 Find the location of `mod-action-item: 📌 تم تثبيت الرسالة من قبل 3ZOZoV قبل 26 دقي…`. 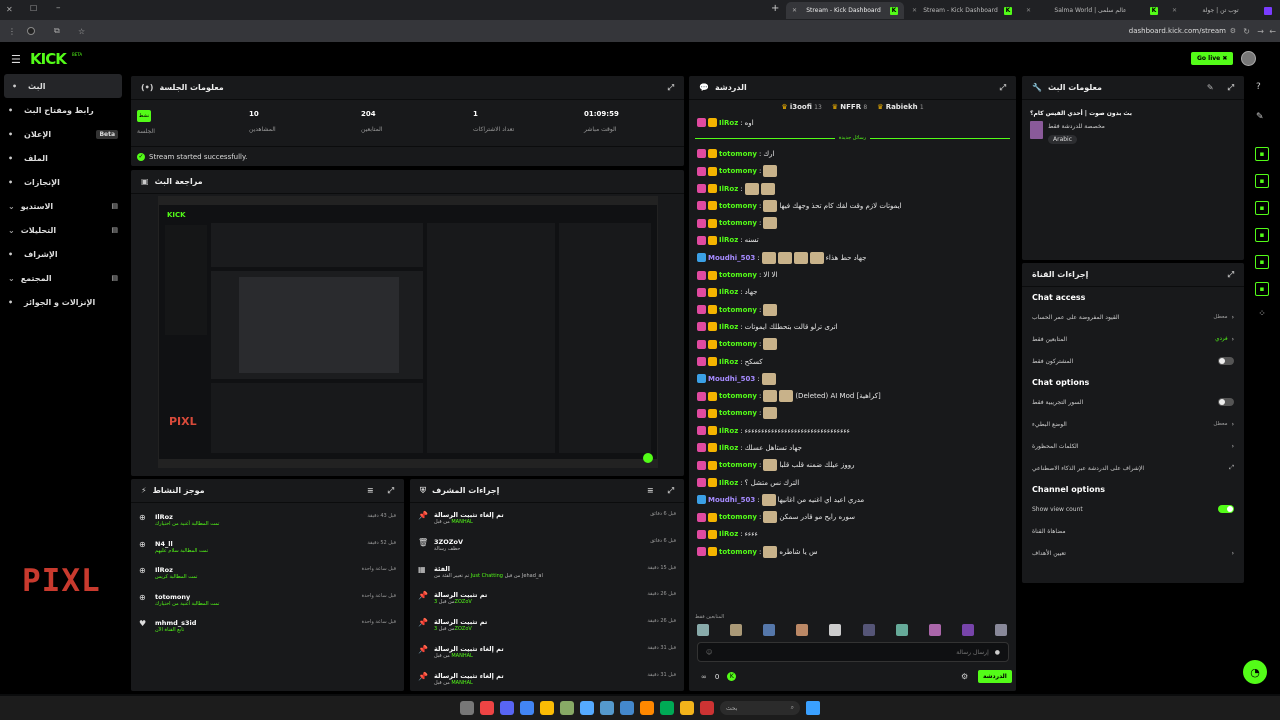

mod-action-item: 📌 تم تثبيت الرسالة من قبل 3ZOZoV قبل 26 دقي… is located at coordinates (547, 627).